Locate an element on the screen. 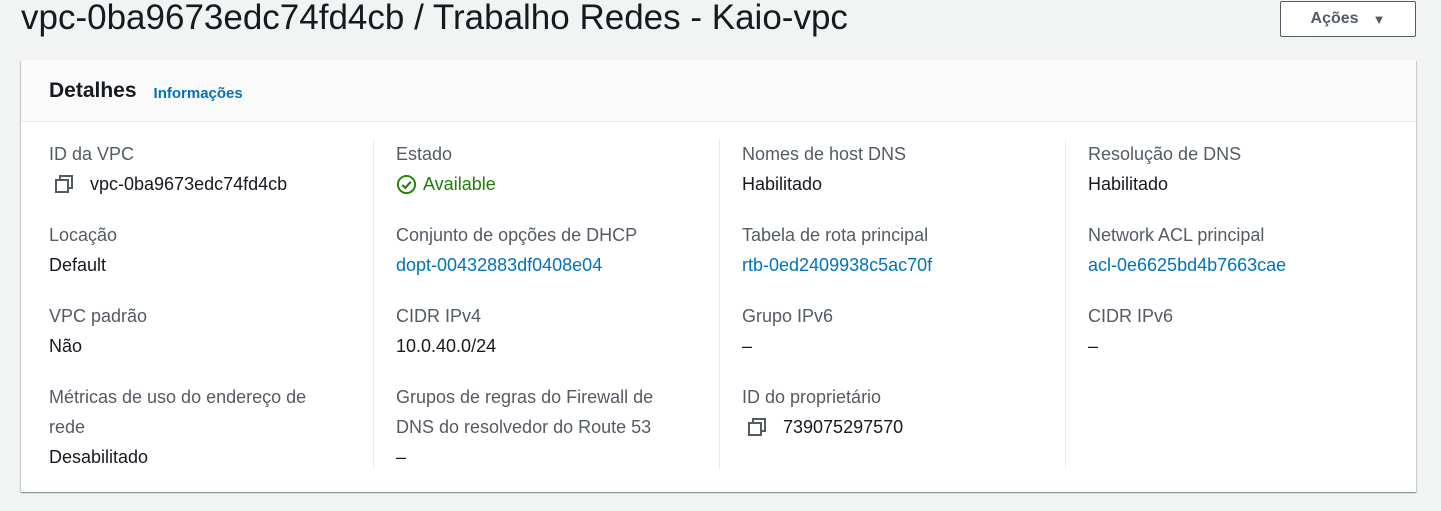 The height and width of the screenshot is (511, 1441). field-value: Desabilitado is located at coordinates (99, 457).